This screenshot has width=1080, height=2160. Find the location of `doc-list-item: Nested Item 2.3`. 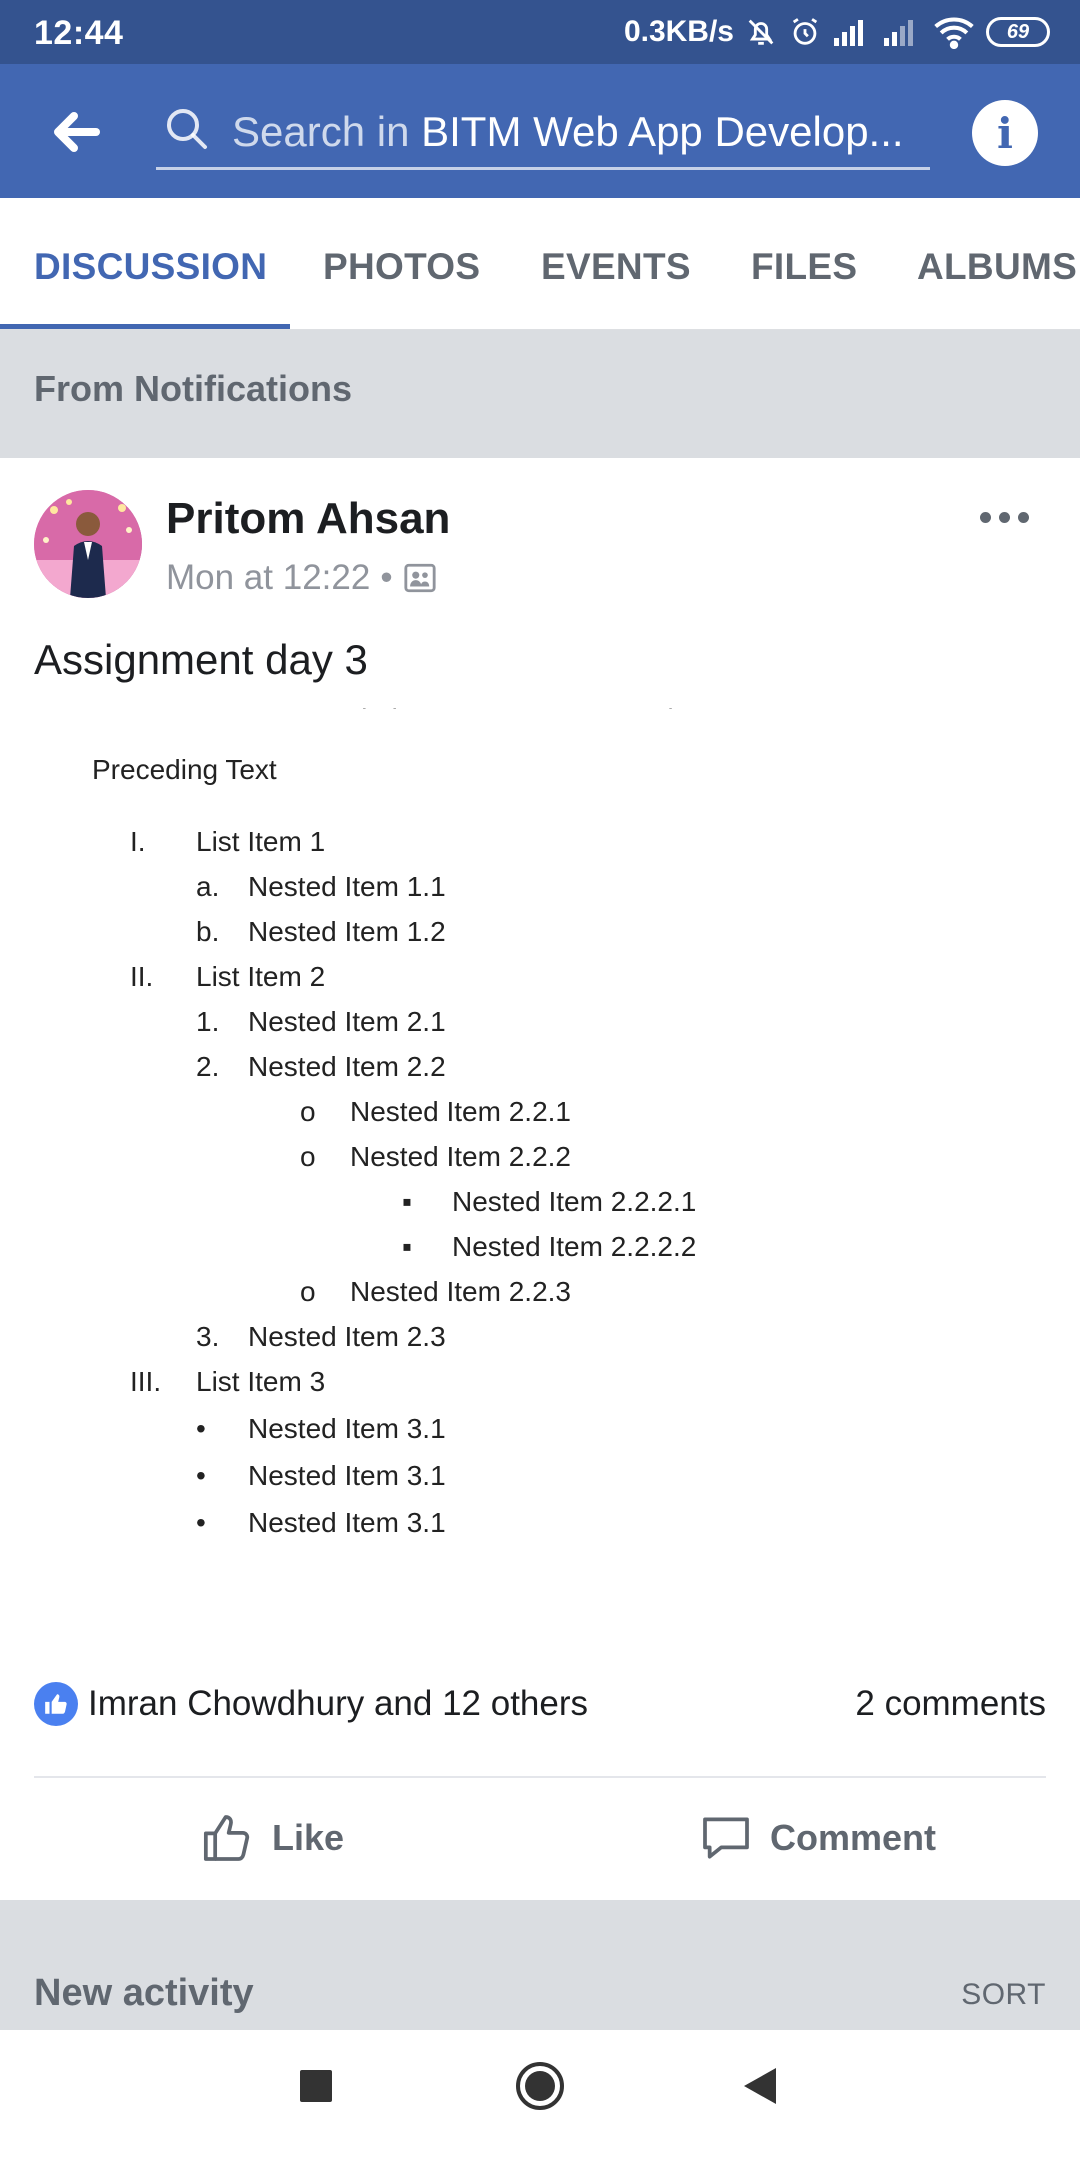

doc-list-item: Nested Item 2.3 is located at coordinates (347, 1336).